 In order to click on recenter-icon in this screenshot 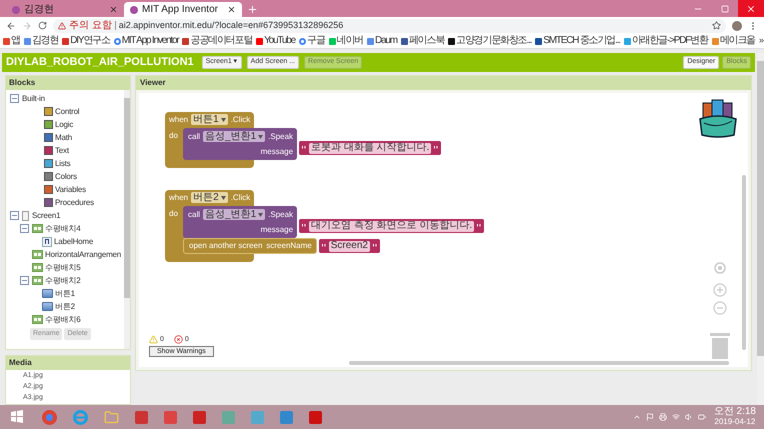, I will do `click(720, 268)`.